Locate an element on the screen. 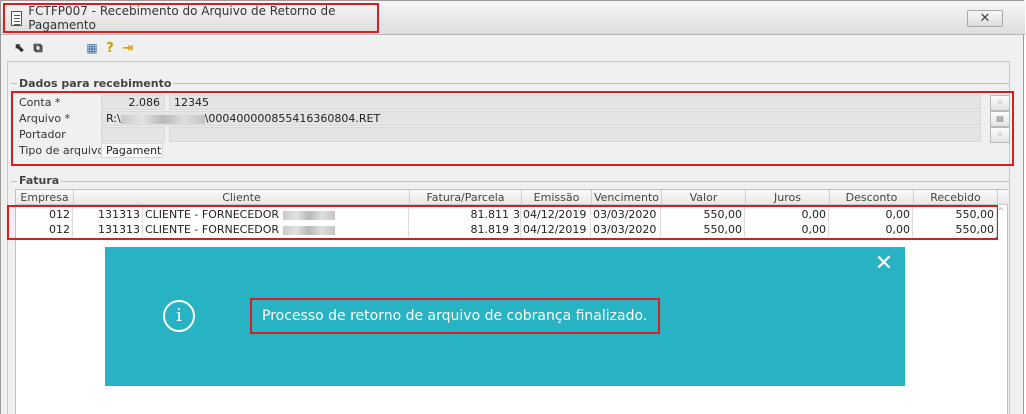  tipo-label: Tipo de arquivo is located at coordinates (62, 150).